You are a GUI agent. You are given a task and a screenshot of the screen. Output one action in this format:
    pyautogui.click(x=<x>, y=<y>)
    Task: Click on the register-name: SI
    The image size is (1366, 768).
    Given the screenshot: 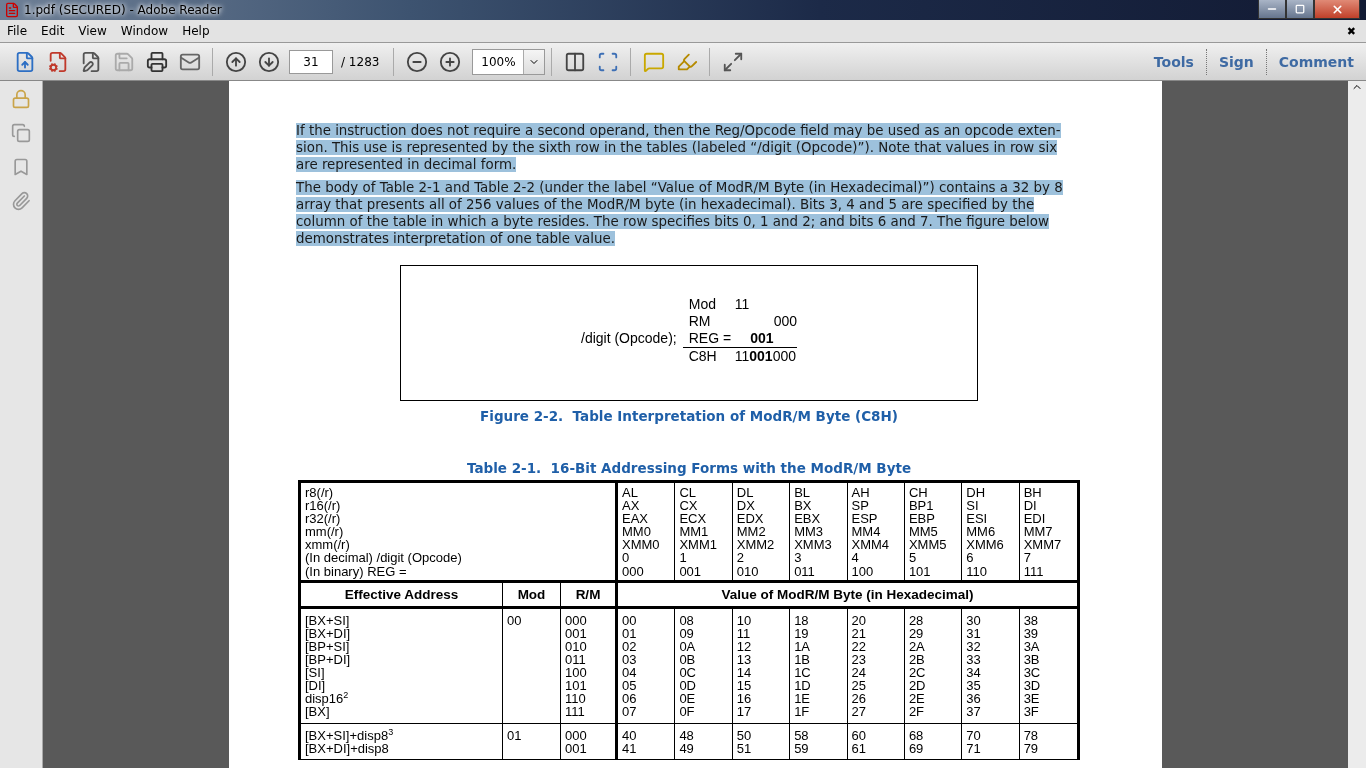 What is the action you would take?
    pyautogui.click(x=973, y=506)
    